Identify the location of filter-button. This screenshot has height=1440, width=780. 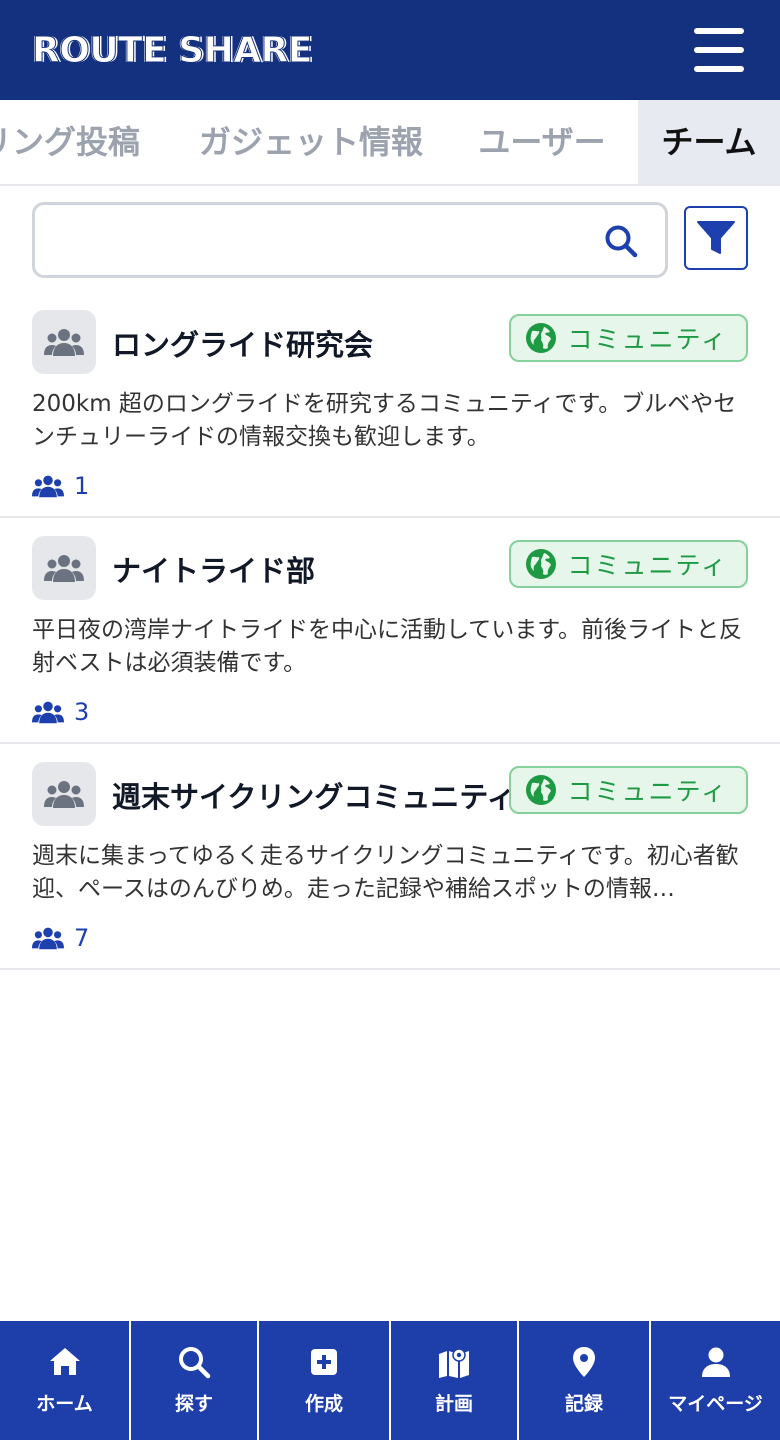
(716, 238).